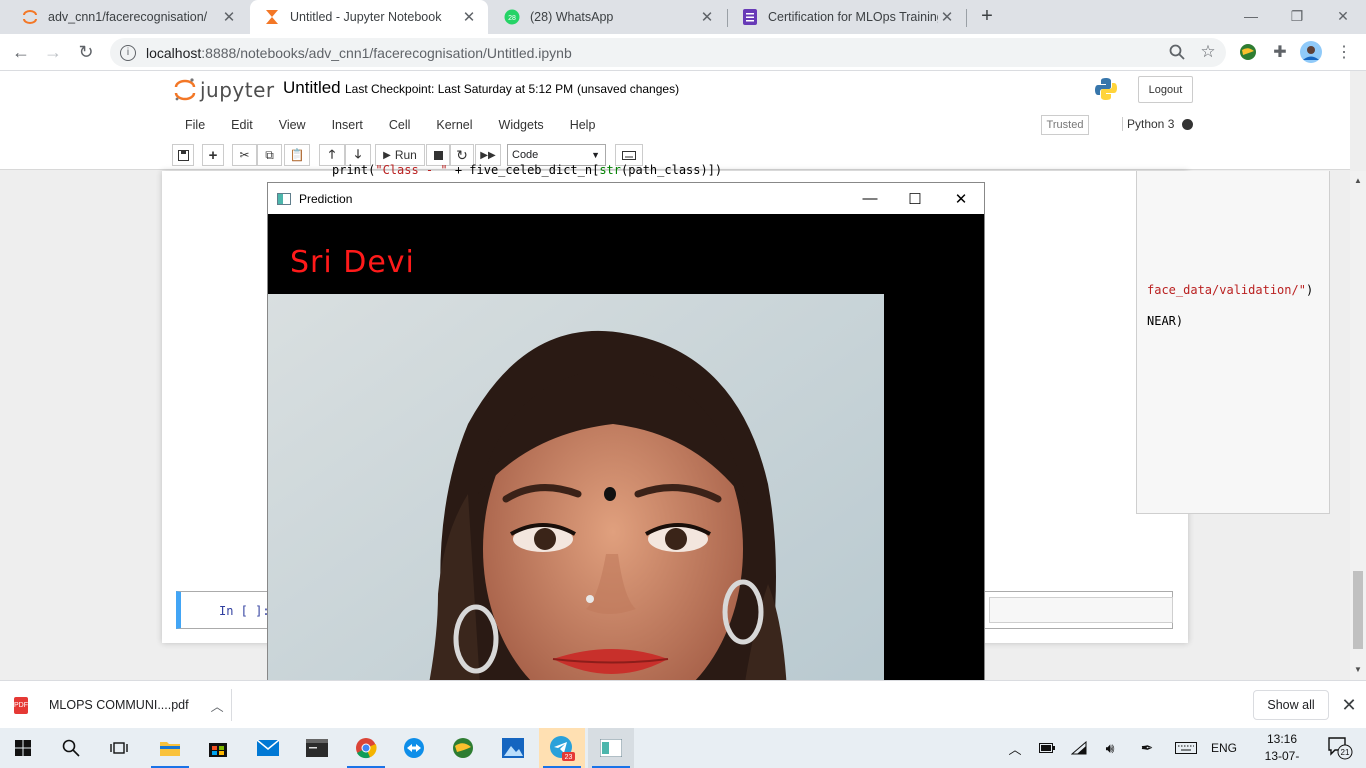 This screenshot has width=1366, height=768. Describe the element at coordinates (683, 704) in the screenshot. I see `downloads-shelf: PDF MLOPS COMMUNI....pdf ︿ Show all ✕` at that location.